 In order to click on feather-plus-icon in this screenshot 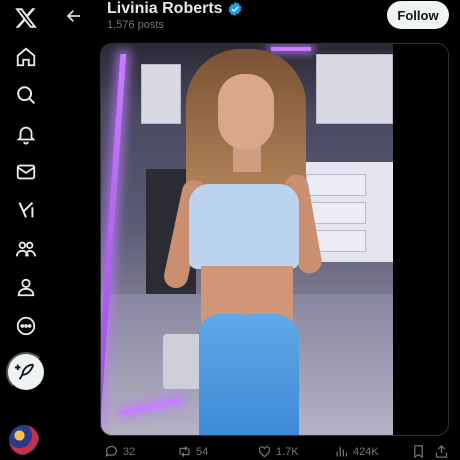, I will do `click(25, 371)`.